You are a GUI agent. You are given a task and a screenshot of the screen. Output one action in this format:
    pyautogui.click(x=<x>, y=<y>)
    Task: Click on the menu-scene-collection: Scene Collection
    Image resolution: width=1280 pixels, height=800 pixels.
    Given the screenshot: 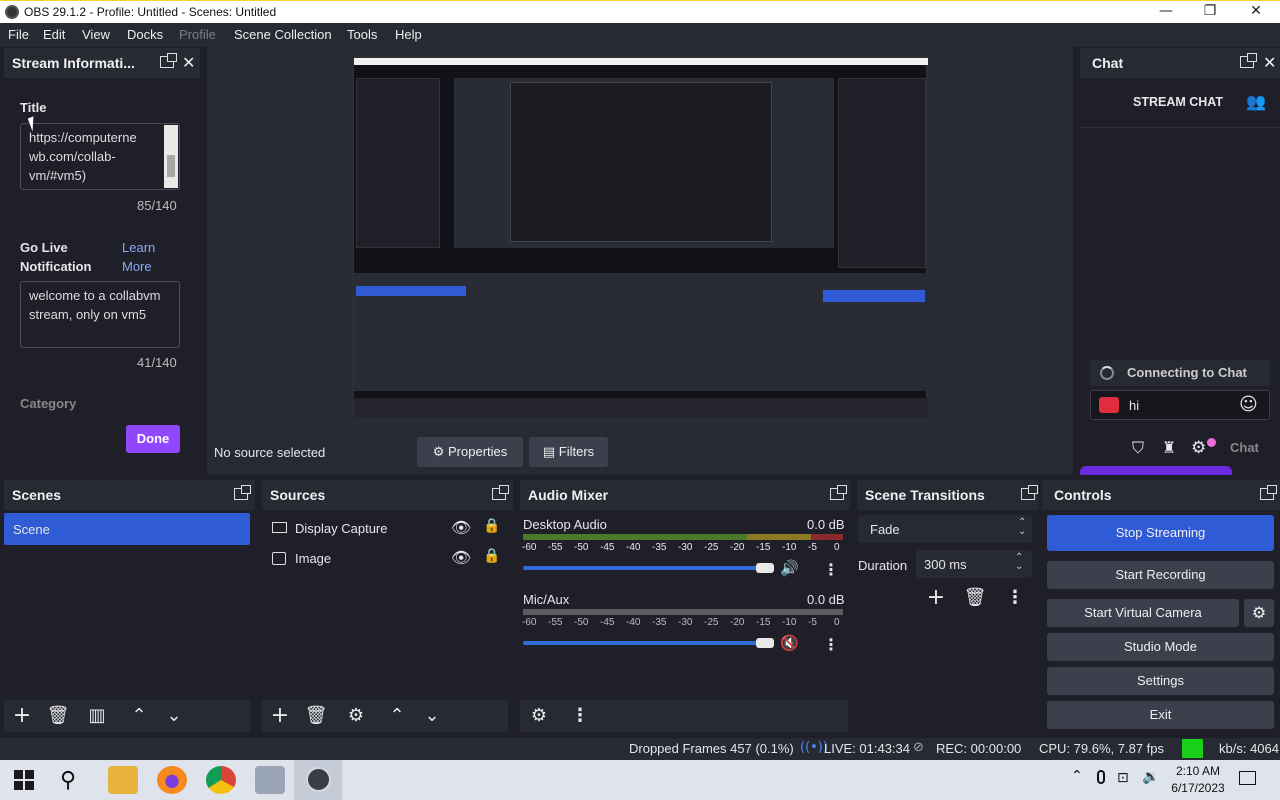 What is the action you would take?
    pyautogui.click(x=283, y=34)
    